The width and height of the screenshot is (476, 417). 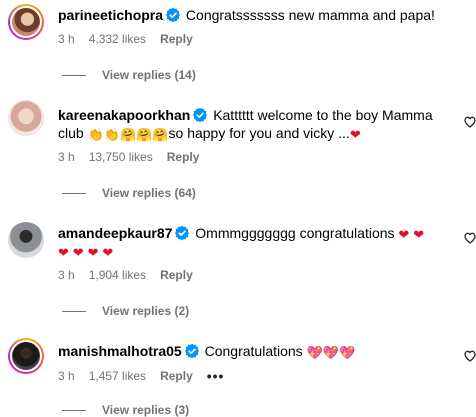 What do you see at coordinates (124, 115) in the screenshot?
I see `comment-username: kareenakapoorkhan` at bounding box center [124, 115].